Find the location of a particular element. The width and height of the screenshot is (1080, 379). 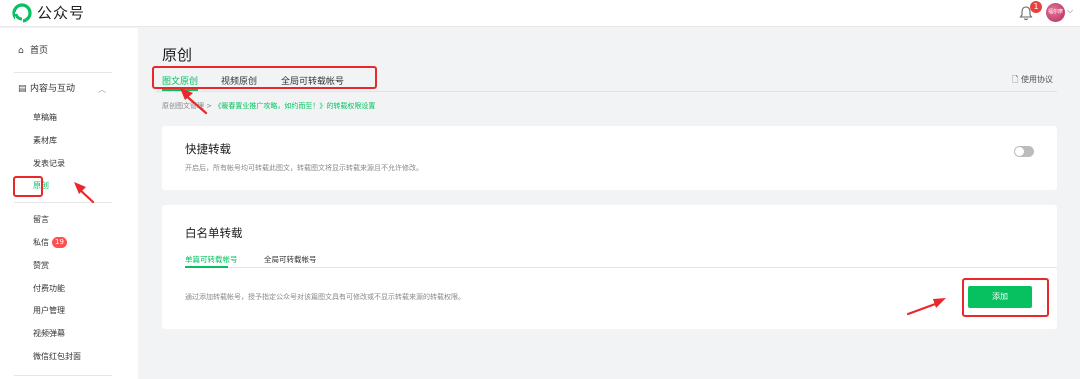

sidebar-item-paid-features: 付费功能 is located at coordinates (49, 289).